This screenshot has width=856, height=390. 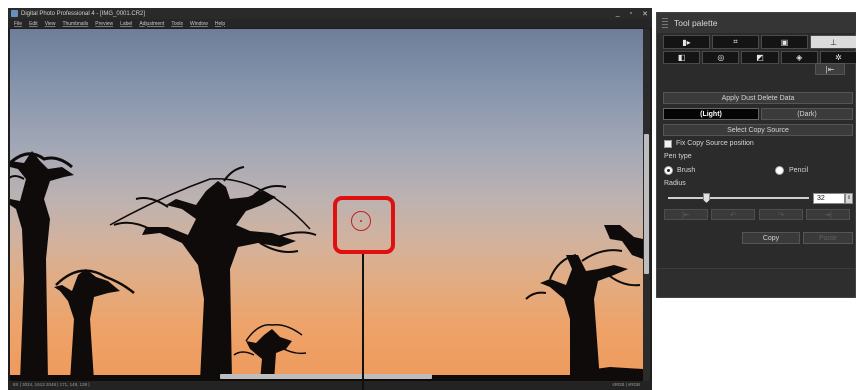 I want to click on close-button: ✕, so click(x=645, y=14).